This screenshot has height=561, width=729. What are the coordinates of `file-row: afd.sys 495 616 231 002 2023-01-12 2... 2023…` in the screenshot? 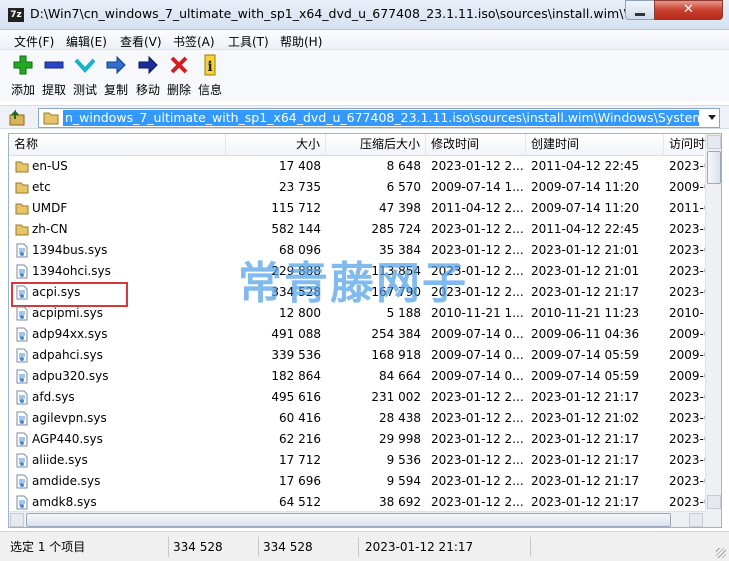 It's located at (360, 397).